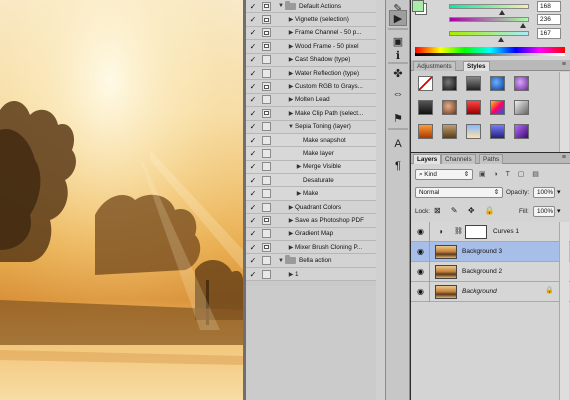 This screenshot has width=570, height=400. Describe the element at coordinates (459, 192) in the screenshot. I see `blend-mode-select: Normal ⇕` at that location.